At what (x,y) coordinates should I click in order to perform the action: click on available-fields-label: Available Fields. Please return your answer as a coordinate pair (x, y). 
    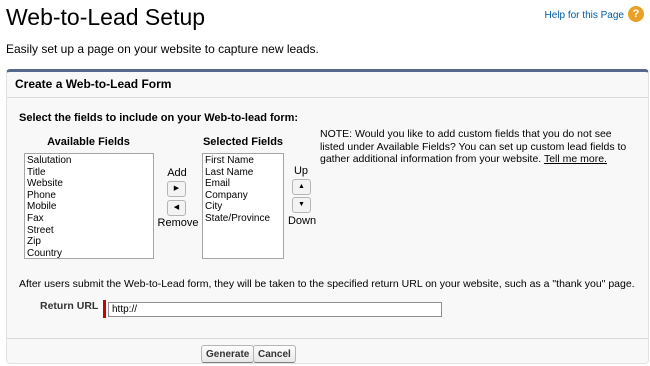
    Looking at the image, I should click on (88, 142).